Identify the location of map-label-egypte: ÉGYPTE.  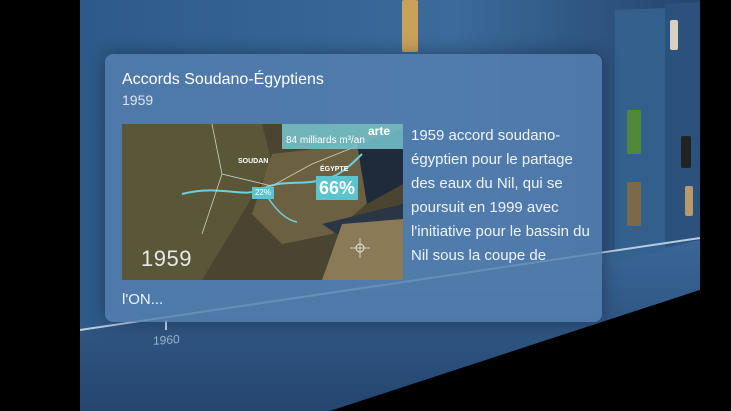
(334, 169).